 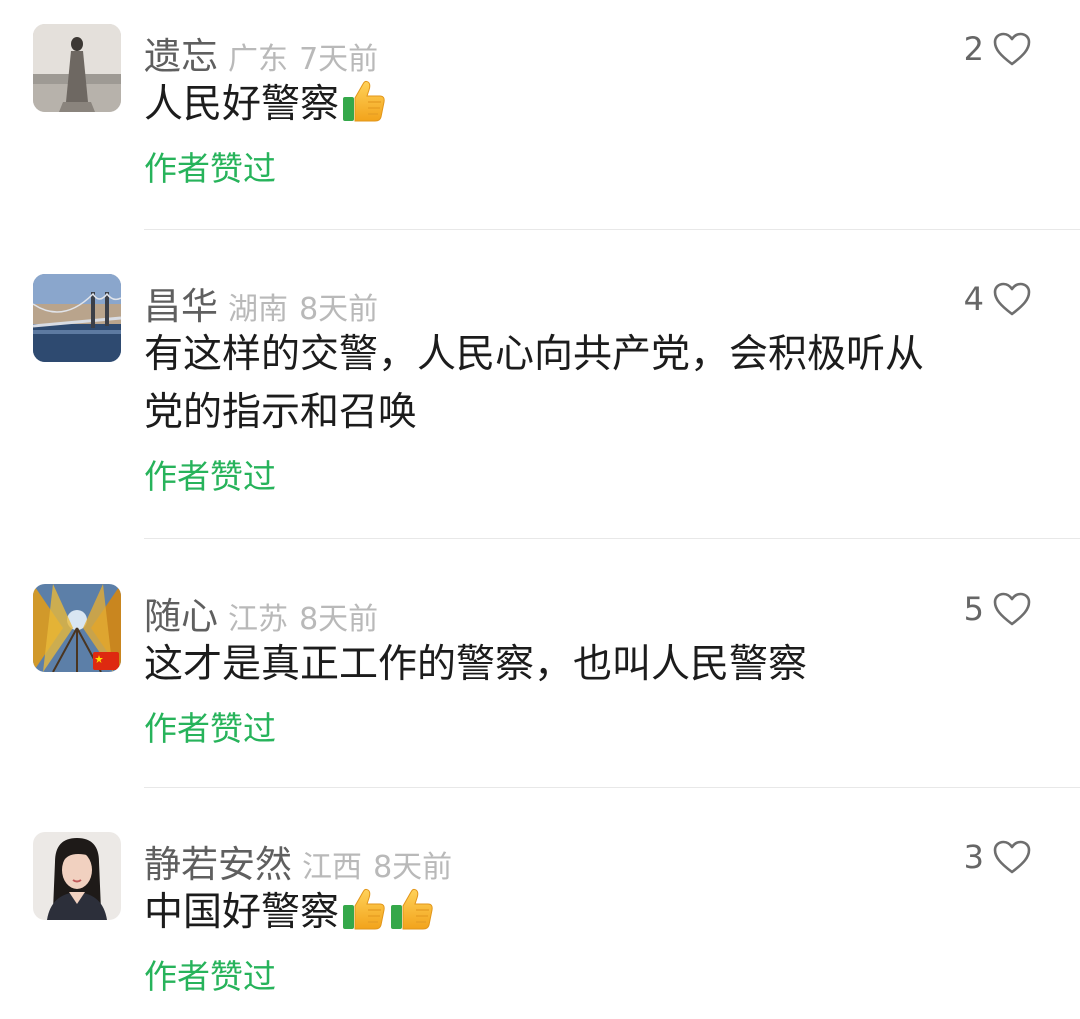 What do you see at coordinates (106, 661) in the screenshot?
I see `china-flag-icon` at bounding box center [106, 661].